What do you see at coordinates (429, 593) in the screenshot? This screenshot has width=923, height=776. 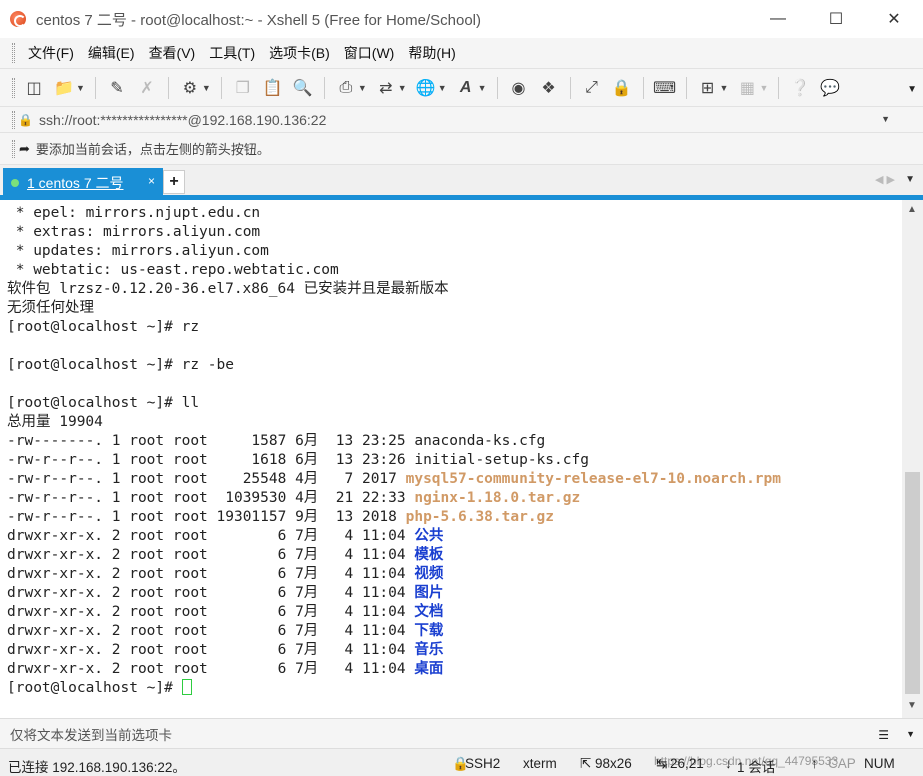 I see `directory-name: 图片` at bounding box center [429, 593].